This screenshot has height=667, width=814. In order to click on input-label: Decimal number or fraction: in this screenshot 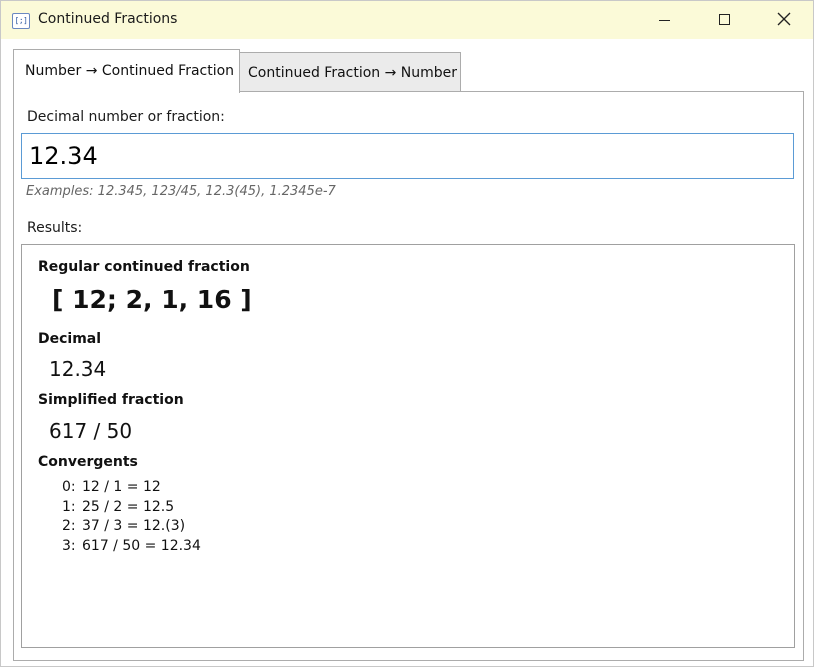, I will do `click(126, 117)`.